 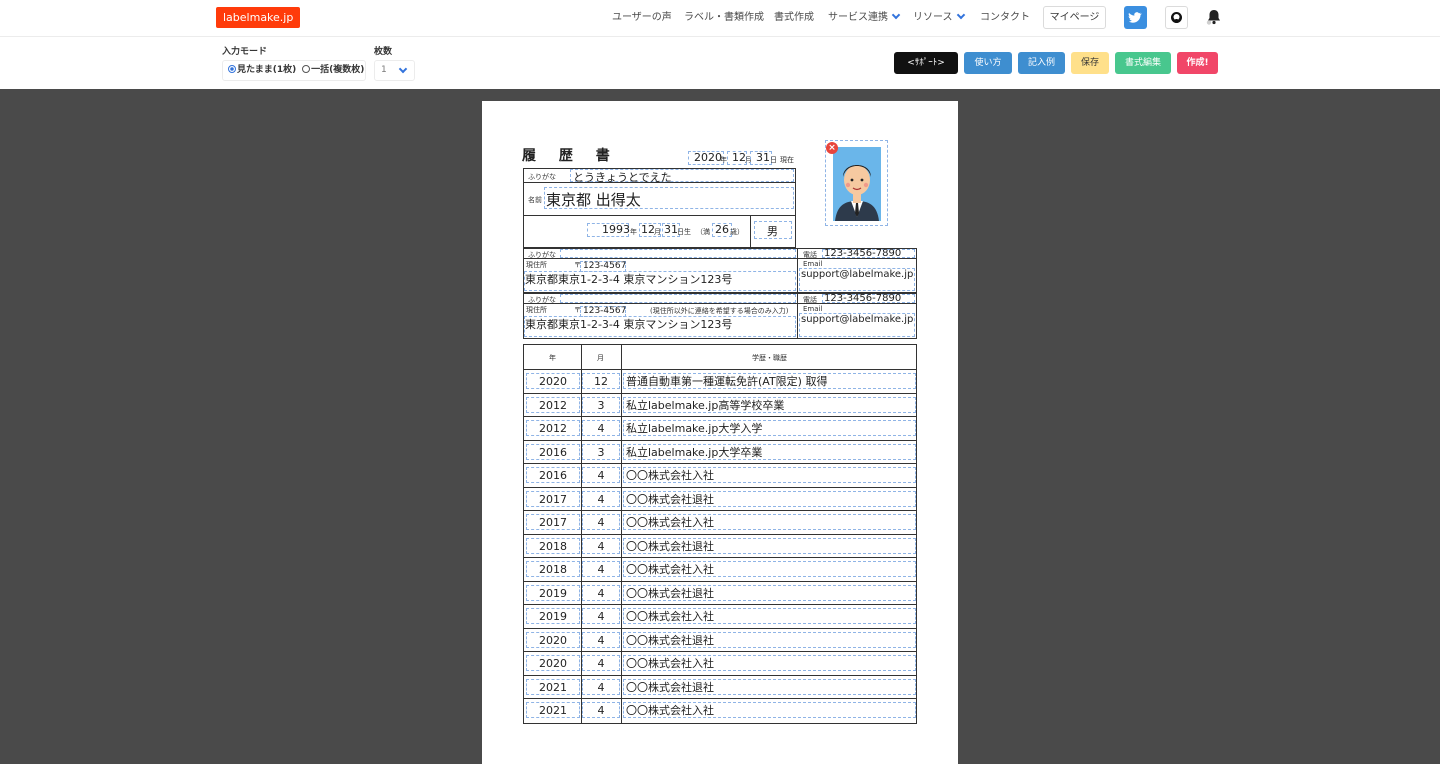 I want to click on address1-furigana-label: ふりがな, so click(x=542, y=255).